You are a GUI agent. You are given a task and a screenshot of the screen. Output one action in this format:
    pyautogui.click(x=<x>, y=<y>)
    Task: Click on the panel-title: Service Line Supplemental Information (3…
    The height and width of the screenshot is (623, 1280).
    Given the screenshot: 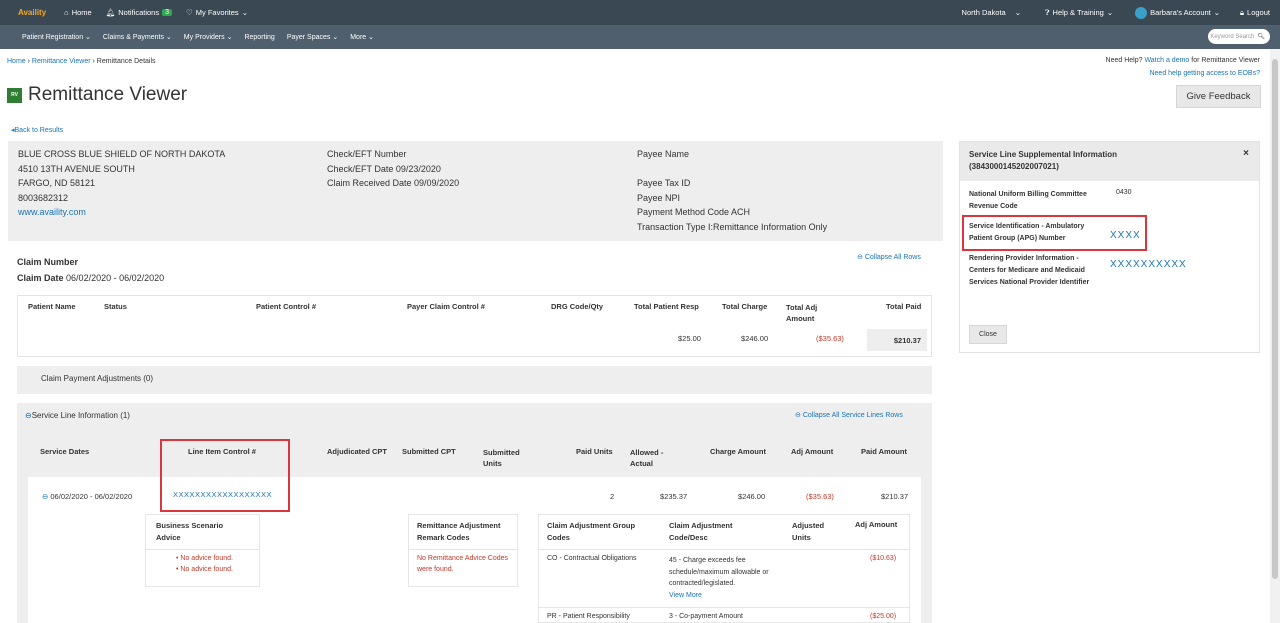 What is the action you would take?
    pyautogui.click(x=1109, y=161)
    